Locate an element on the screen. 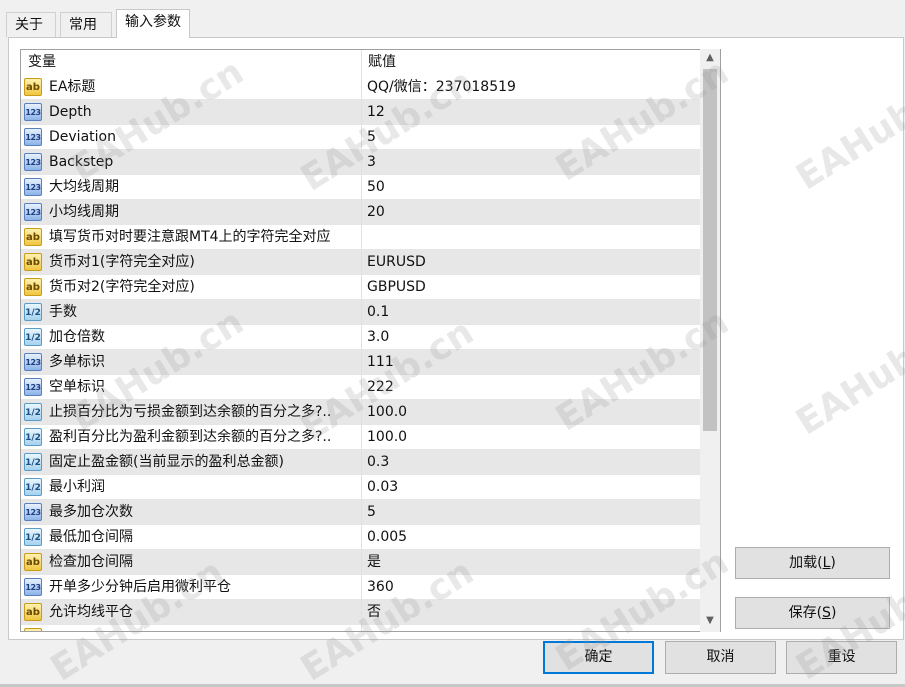  table-row: 123 空单标识 222 is located at coordinates (361, 387).